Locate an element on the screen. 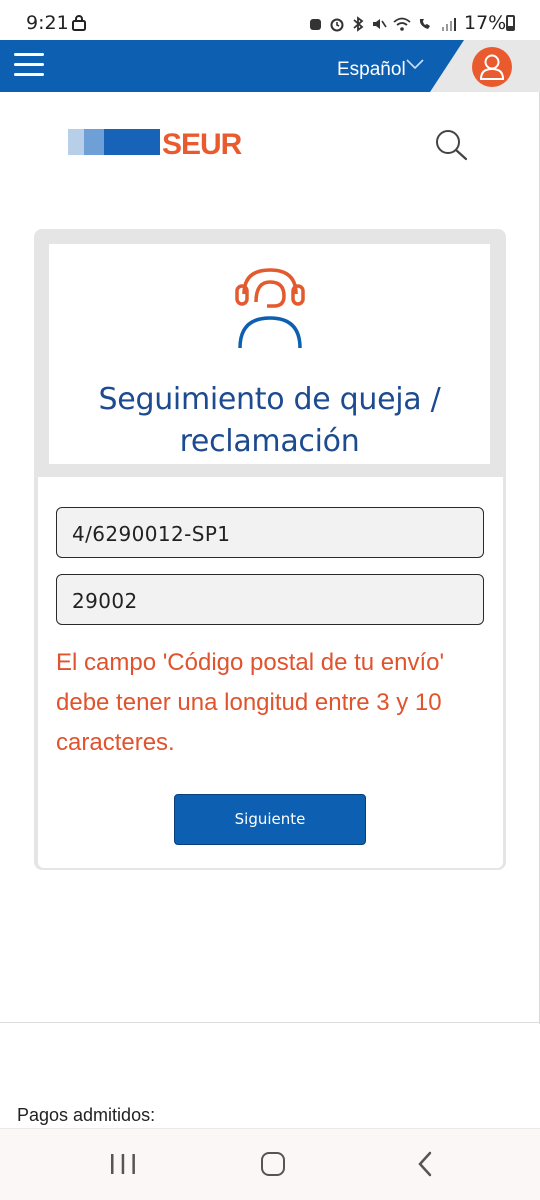 The height and width of the screenshot is (1200, 540). status-bar: 9:21 17% is located at coordinates (270, 20).